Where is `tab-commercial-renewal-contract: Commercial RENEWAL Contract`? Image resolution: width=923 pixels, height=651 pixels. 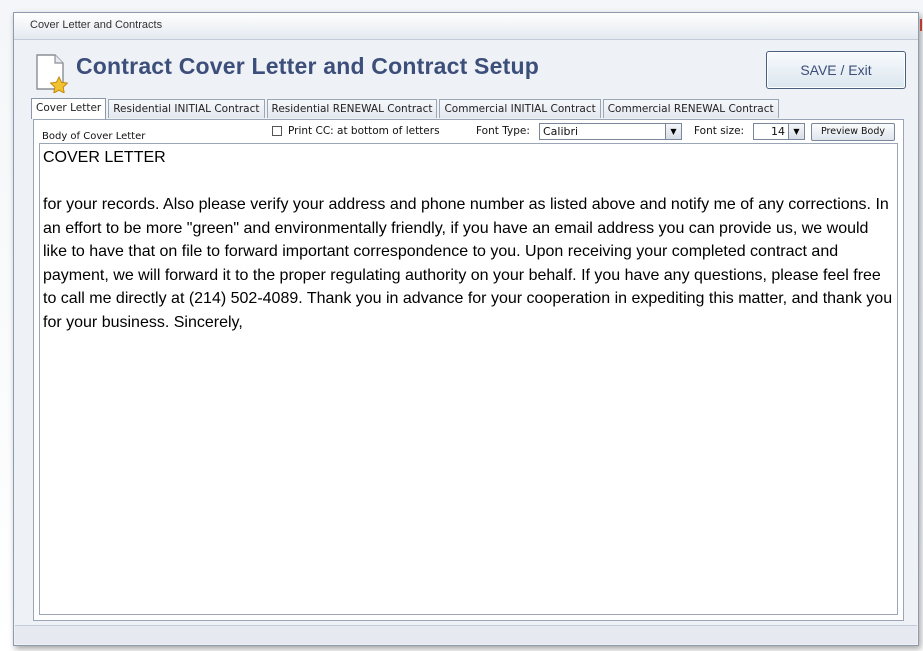
tab-commercial-renewal-contract: Commercial RENEWAL Contract is located at coordinates (690, 108).